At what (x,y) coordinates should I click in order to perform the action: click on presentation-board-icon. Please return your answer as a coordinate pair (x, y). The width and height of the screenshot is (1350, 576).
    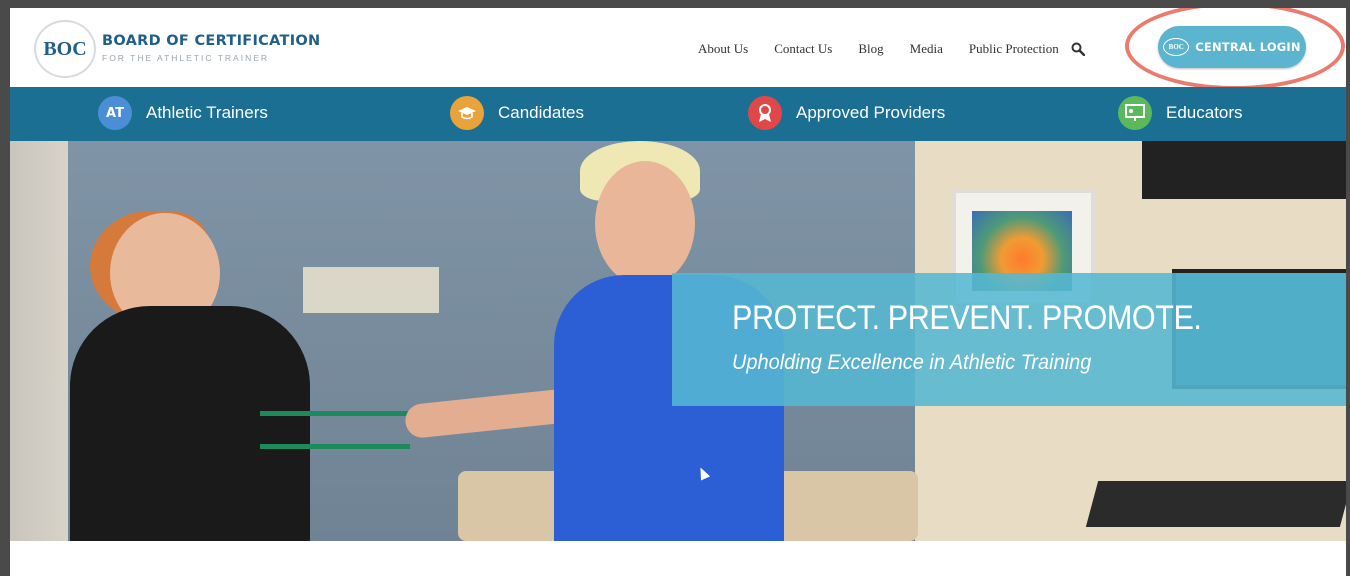
    Looking at the image, I should click on (1135, 113).